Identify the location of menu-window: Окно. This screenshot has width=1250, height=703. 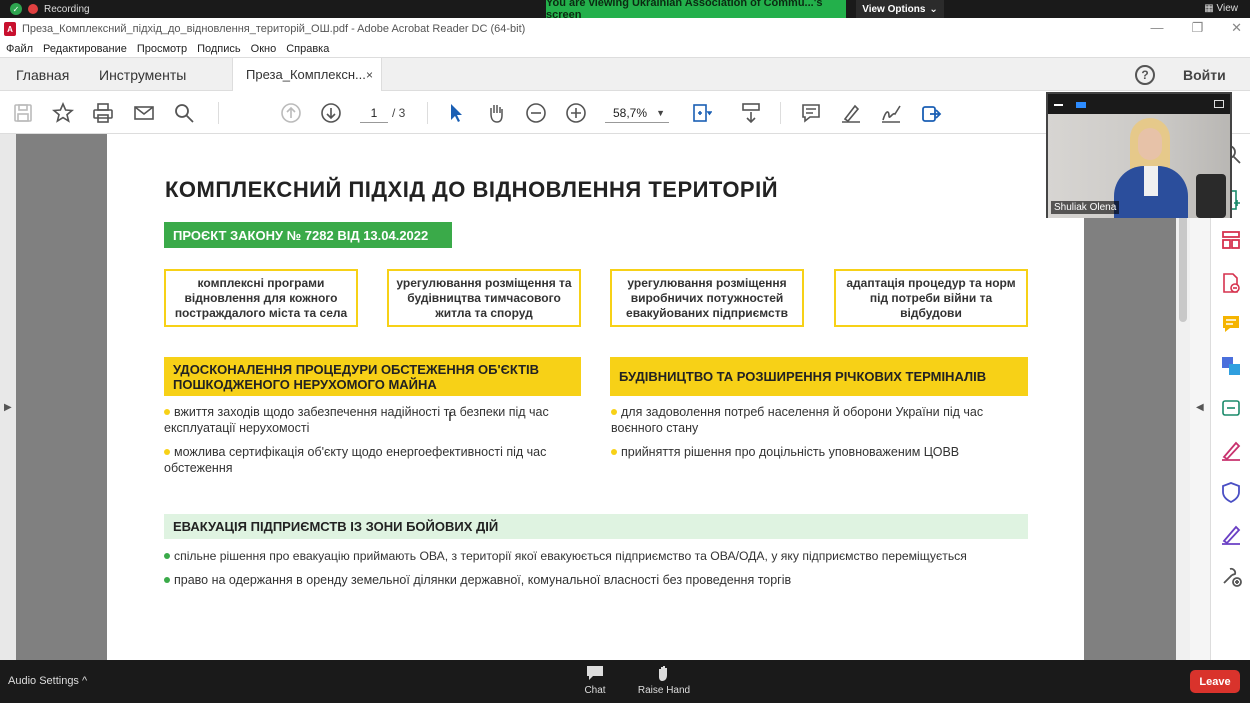
(264, 49).